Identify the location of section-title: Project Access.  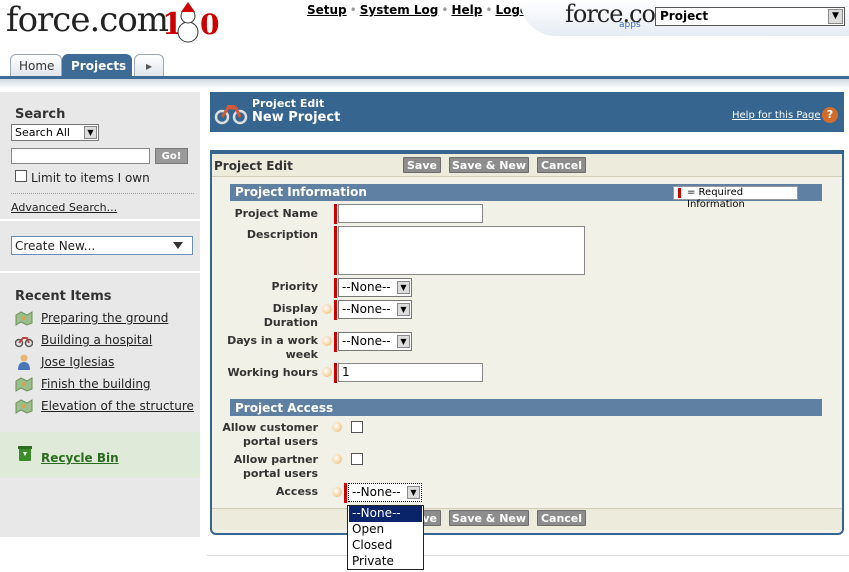
(284, 408).